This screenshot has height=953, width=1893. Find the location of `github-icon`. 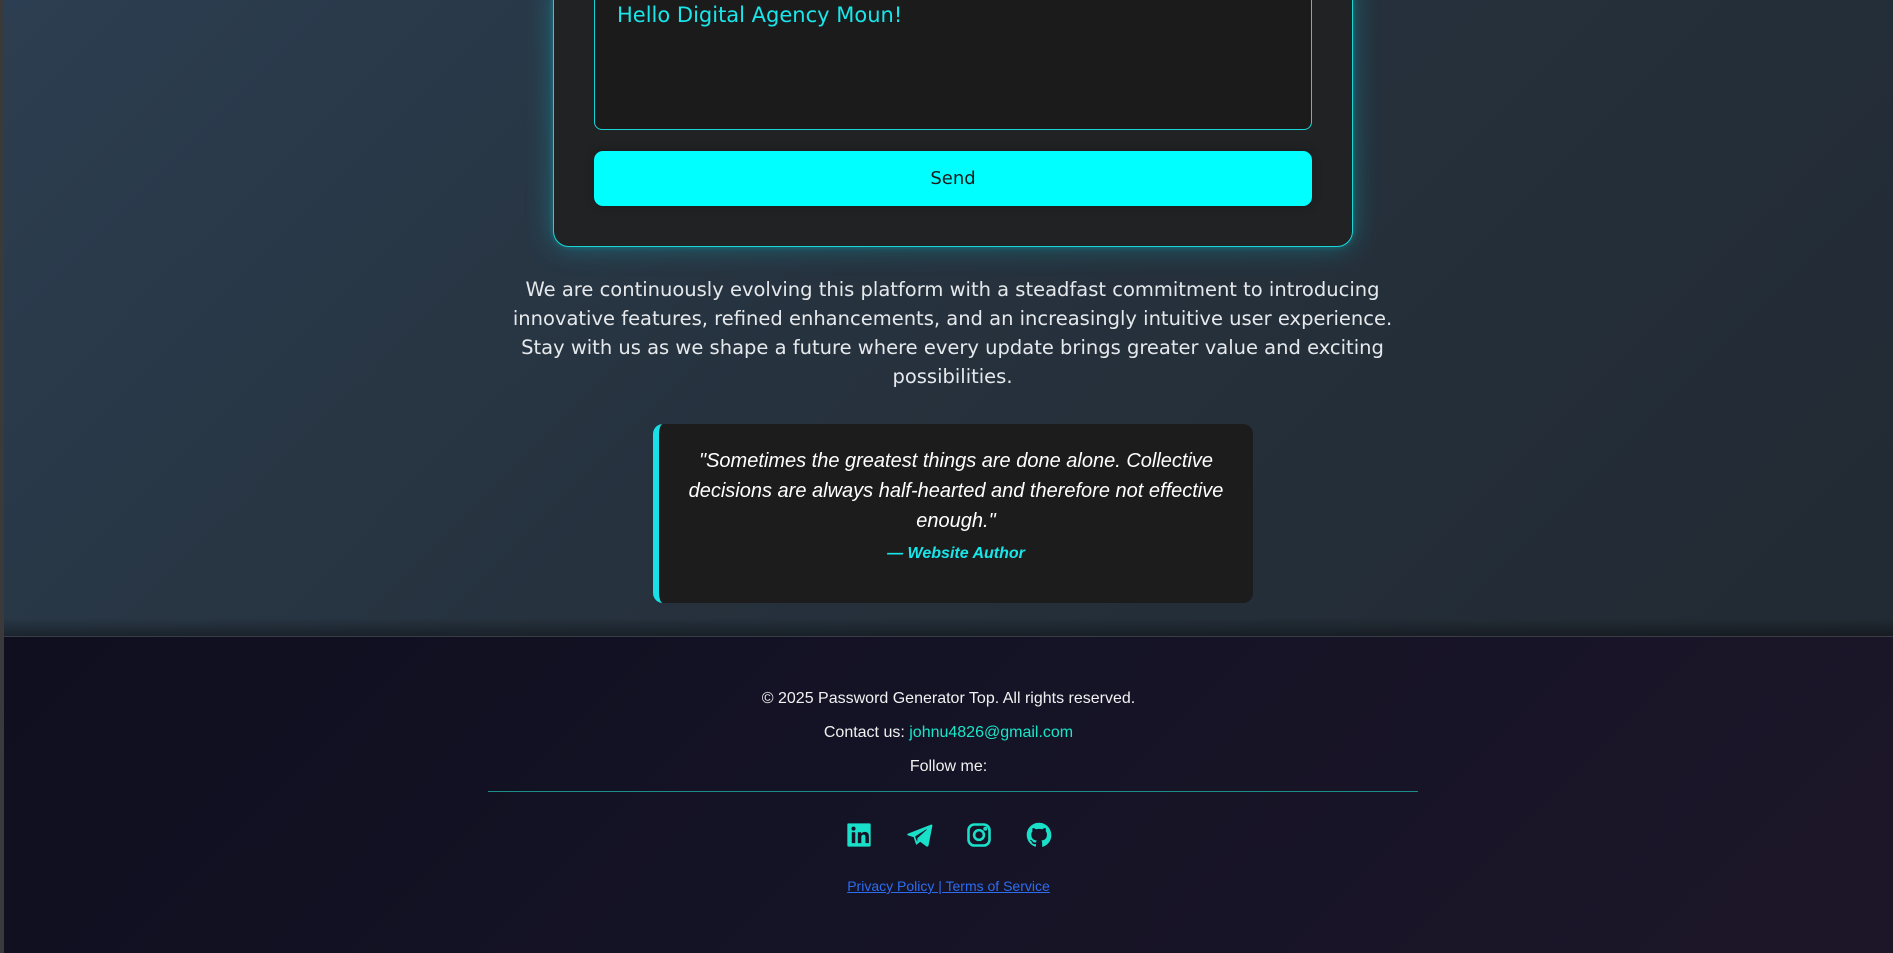

github-icon is located at coordinates (1039, 835).